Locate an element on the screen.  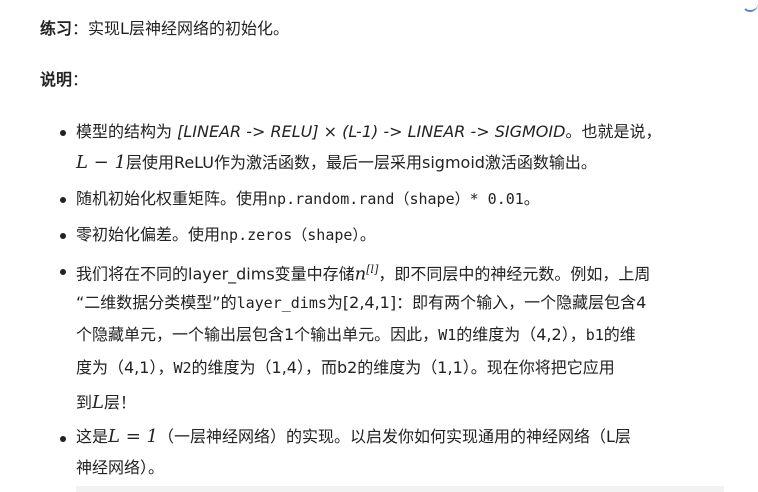
b4-l5-L: L is located at coordinates (98, 402).